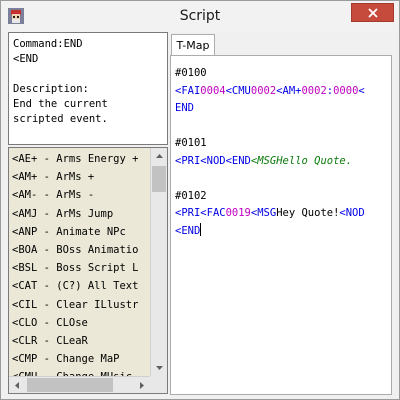  I want to click on close-icon, so click(373, 13).